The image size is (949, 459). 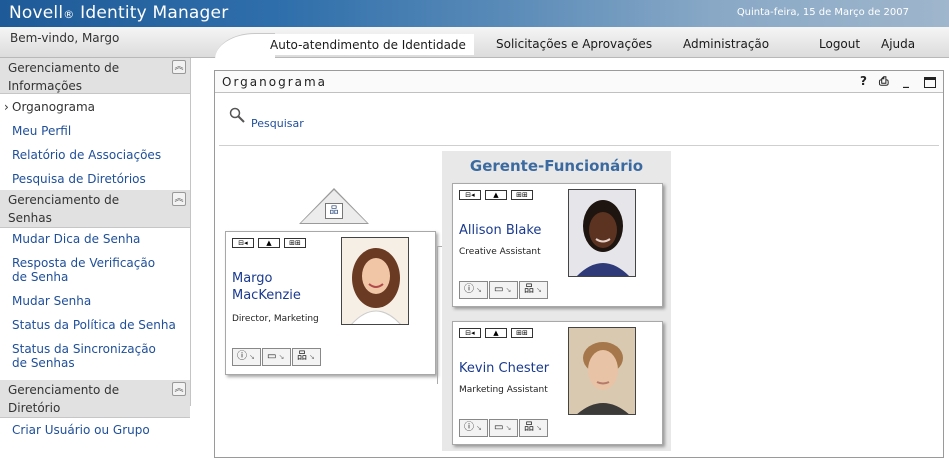 I want to click on section-password-management: Gerenciamento de Senhas ︽, so click(x=95, y=209).